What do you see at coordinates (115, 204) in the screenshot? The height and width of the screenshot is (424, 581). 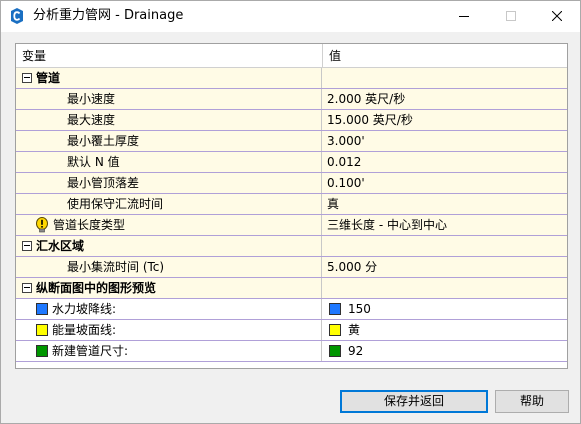 I see `property-label: 使用保守汇流时间` at bounding box center [115, 204].